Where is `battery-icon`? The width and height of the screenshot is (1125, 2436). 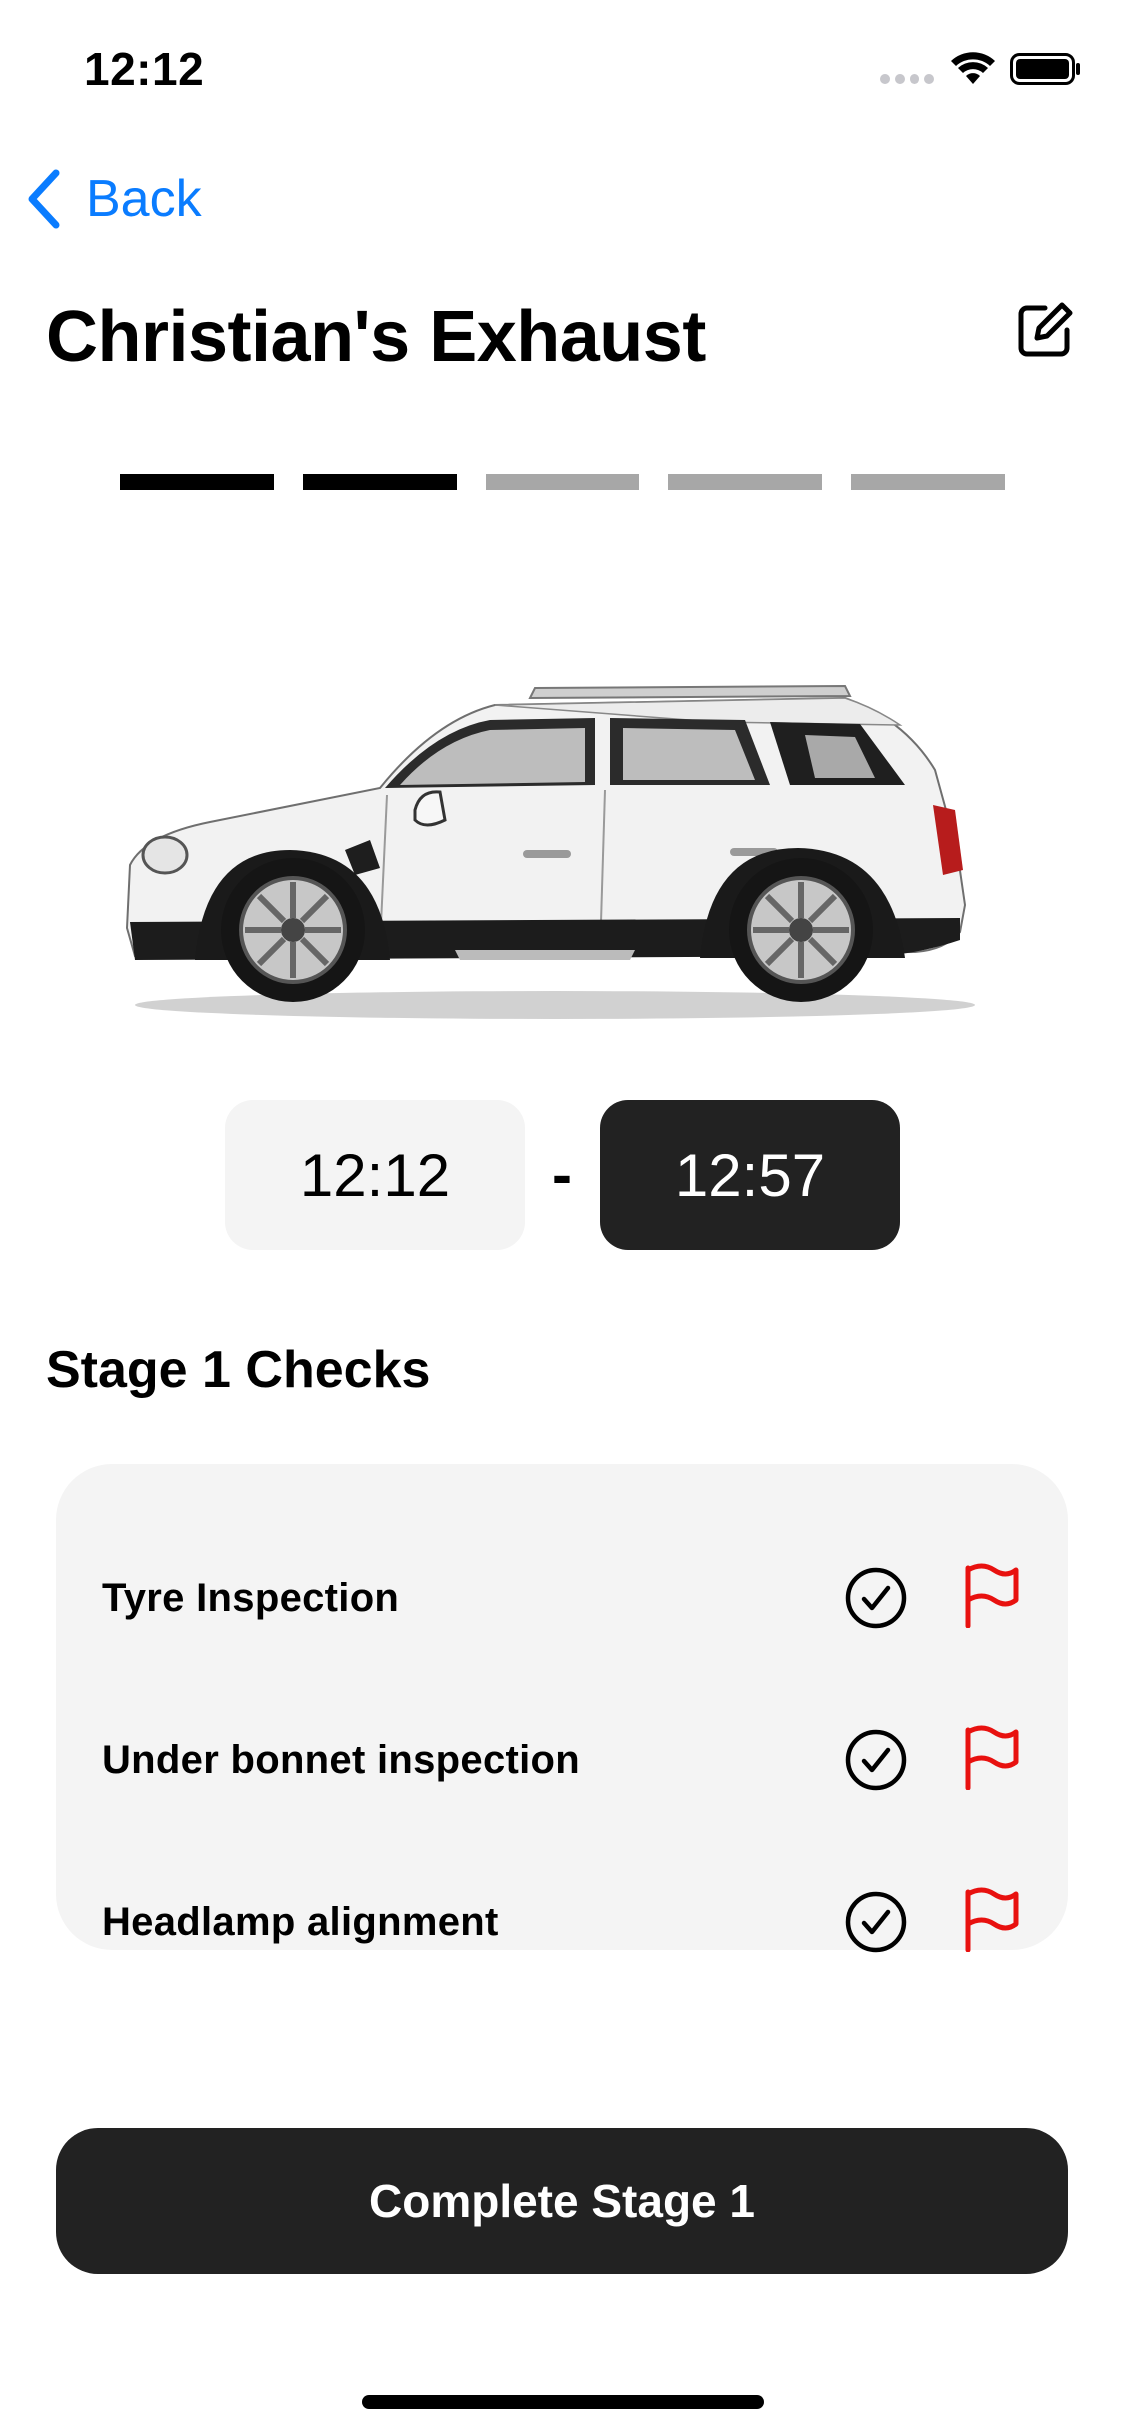 battery-icon is located at coordinates (1045, 69).